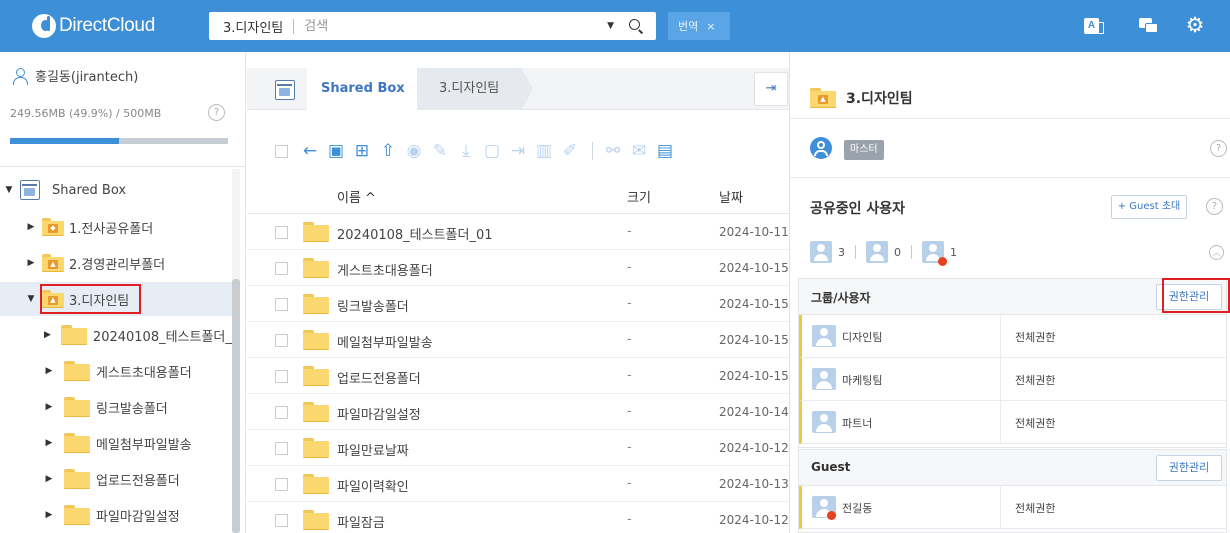 The image size is (1230, 533). I want to click on move-icon: ⇥, so click(518, 151).